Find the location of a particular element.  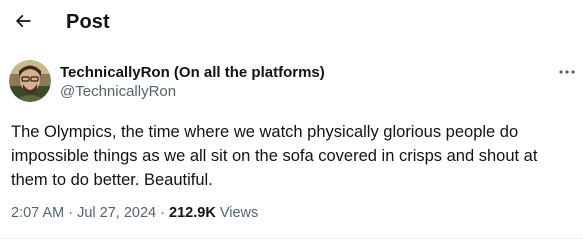

divider is located at coordinates (291, 238).